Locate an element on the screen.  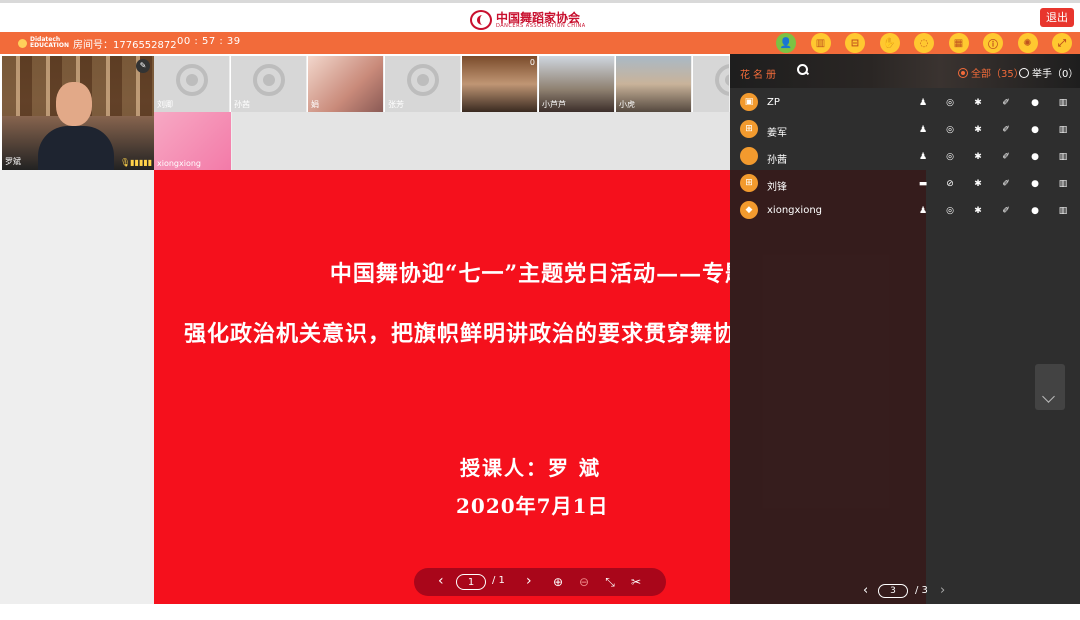
roster-page-total: / 3 is located at coordinates (921, 590).